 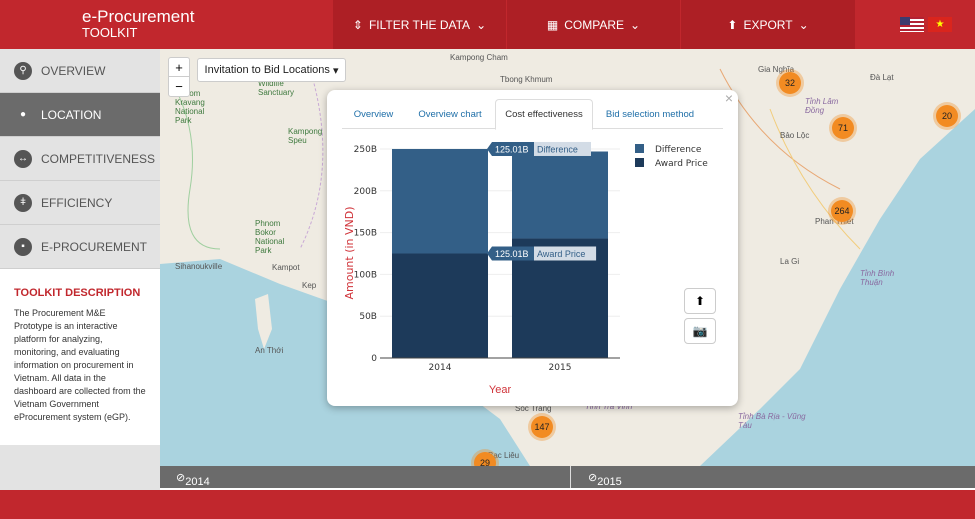 What do you see at coordinates (557, 149) in the screenshot?
I see `tooltip-series: Difference` at bounding box center [557, 149].